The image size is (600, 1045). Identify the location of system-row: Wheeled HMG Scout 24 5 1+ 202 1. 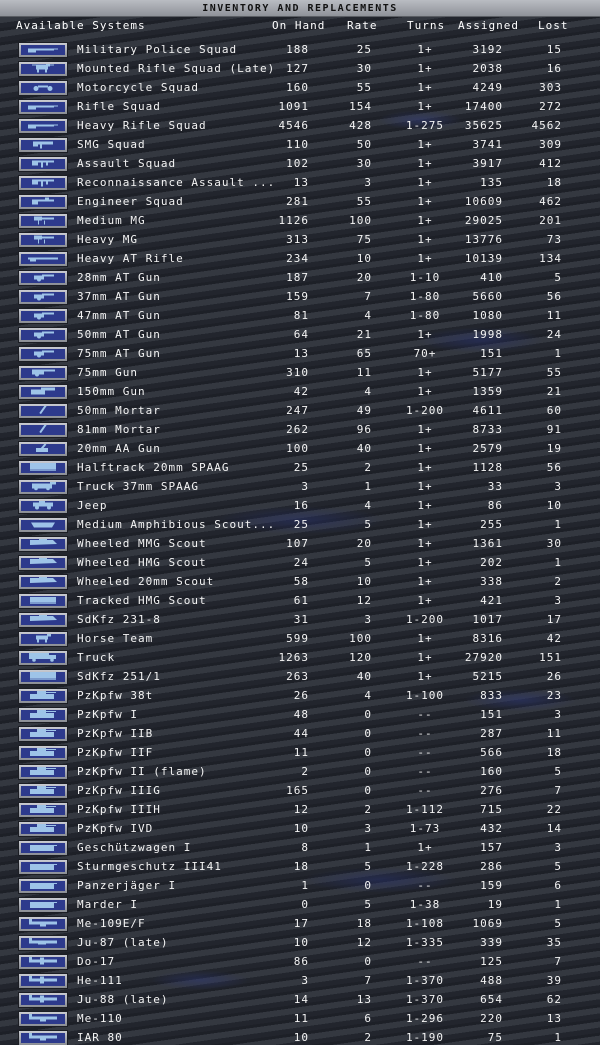
(300, 563).